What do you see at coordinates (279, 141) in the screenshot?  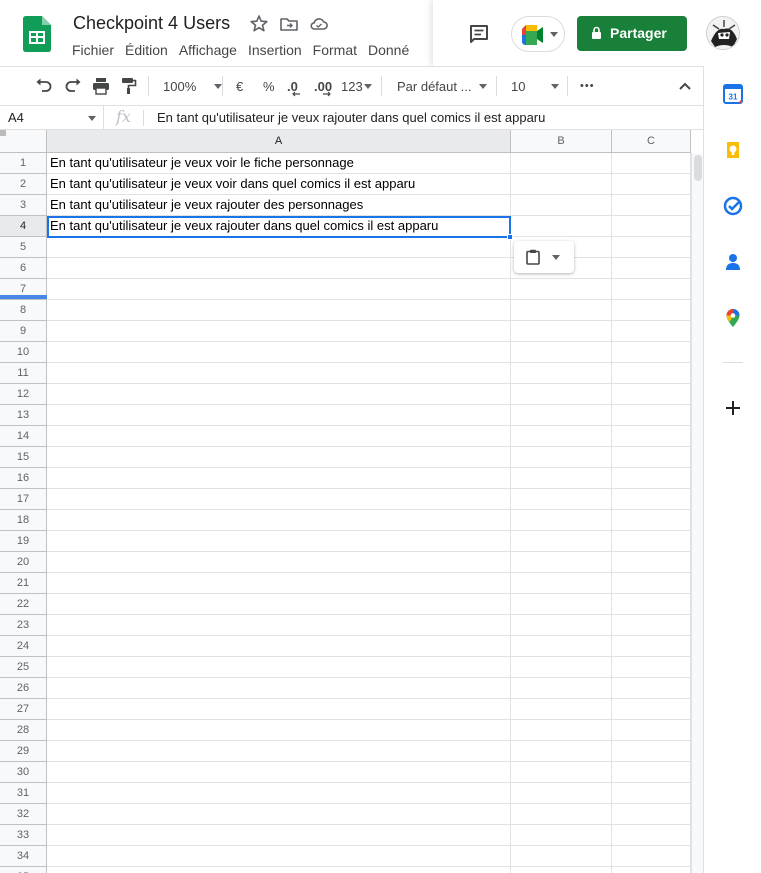 I see `column-header-a: A` at bounding box center [279, 141].